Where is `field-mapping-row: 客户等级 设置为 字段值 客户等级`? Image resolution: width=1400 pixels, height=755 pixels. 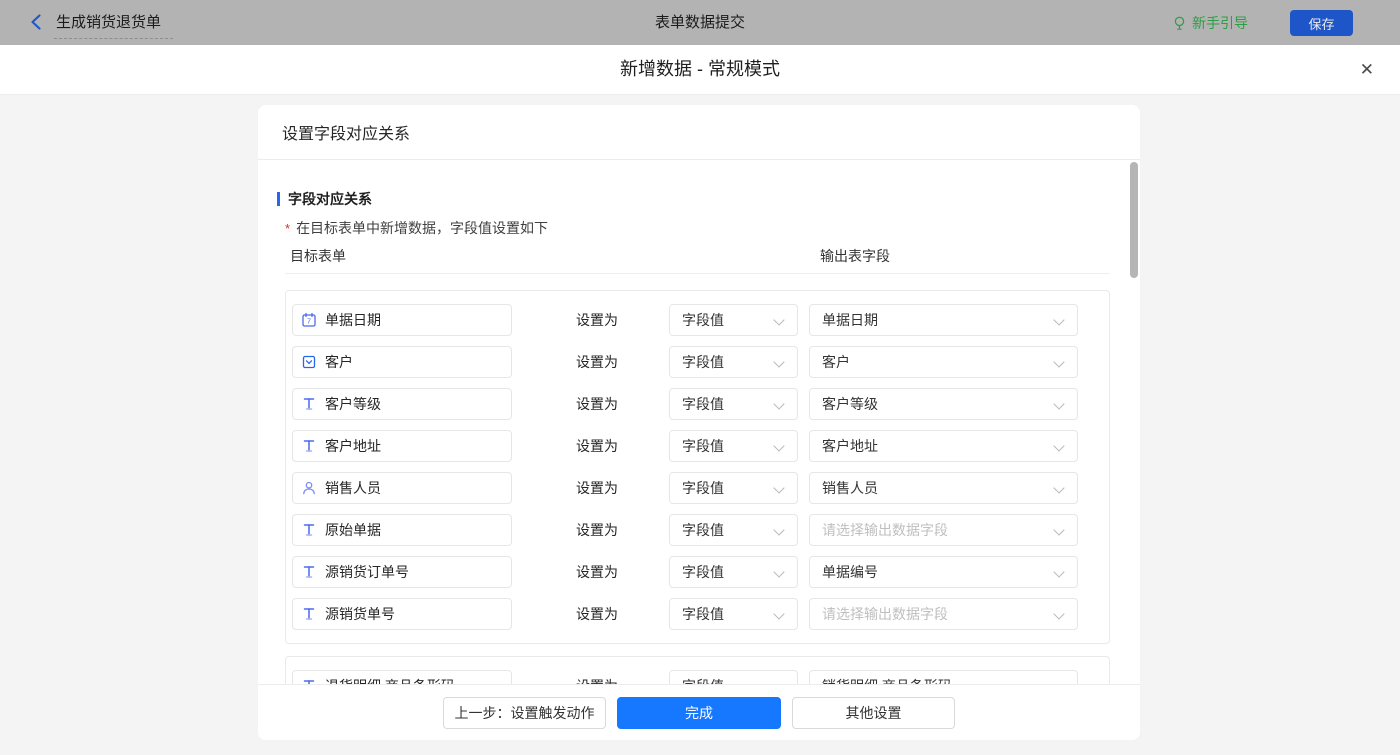
field-mapping-row: 客户等级 设置为 字段值 客户等级 is located at coordinates (697, 404).